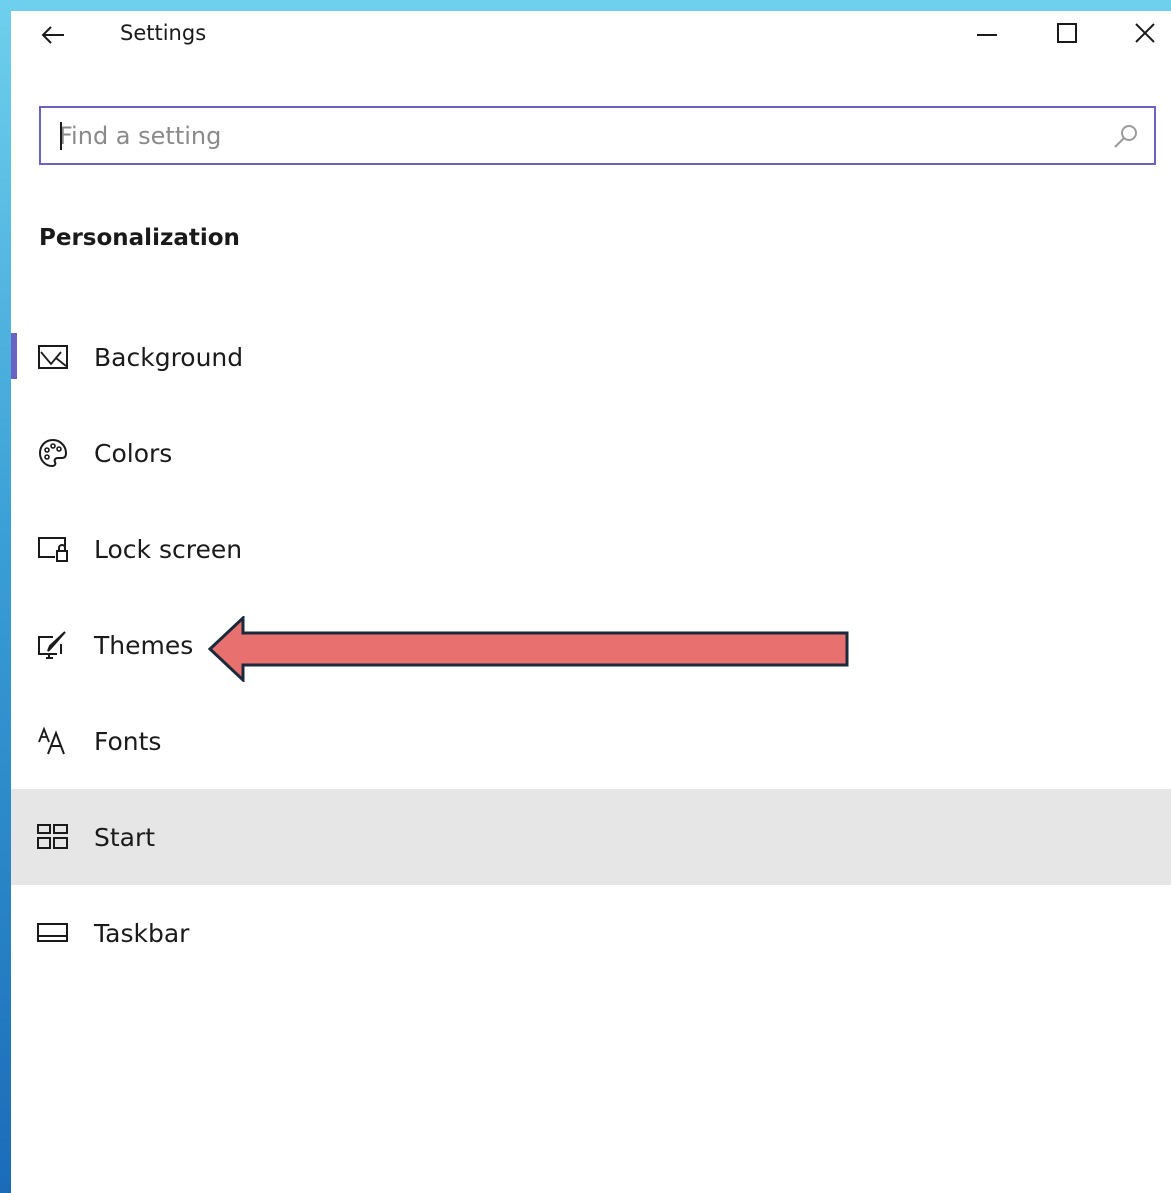  I want to click on close-icon, so click(1144, 33).